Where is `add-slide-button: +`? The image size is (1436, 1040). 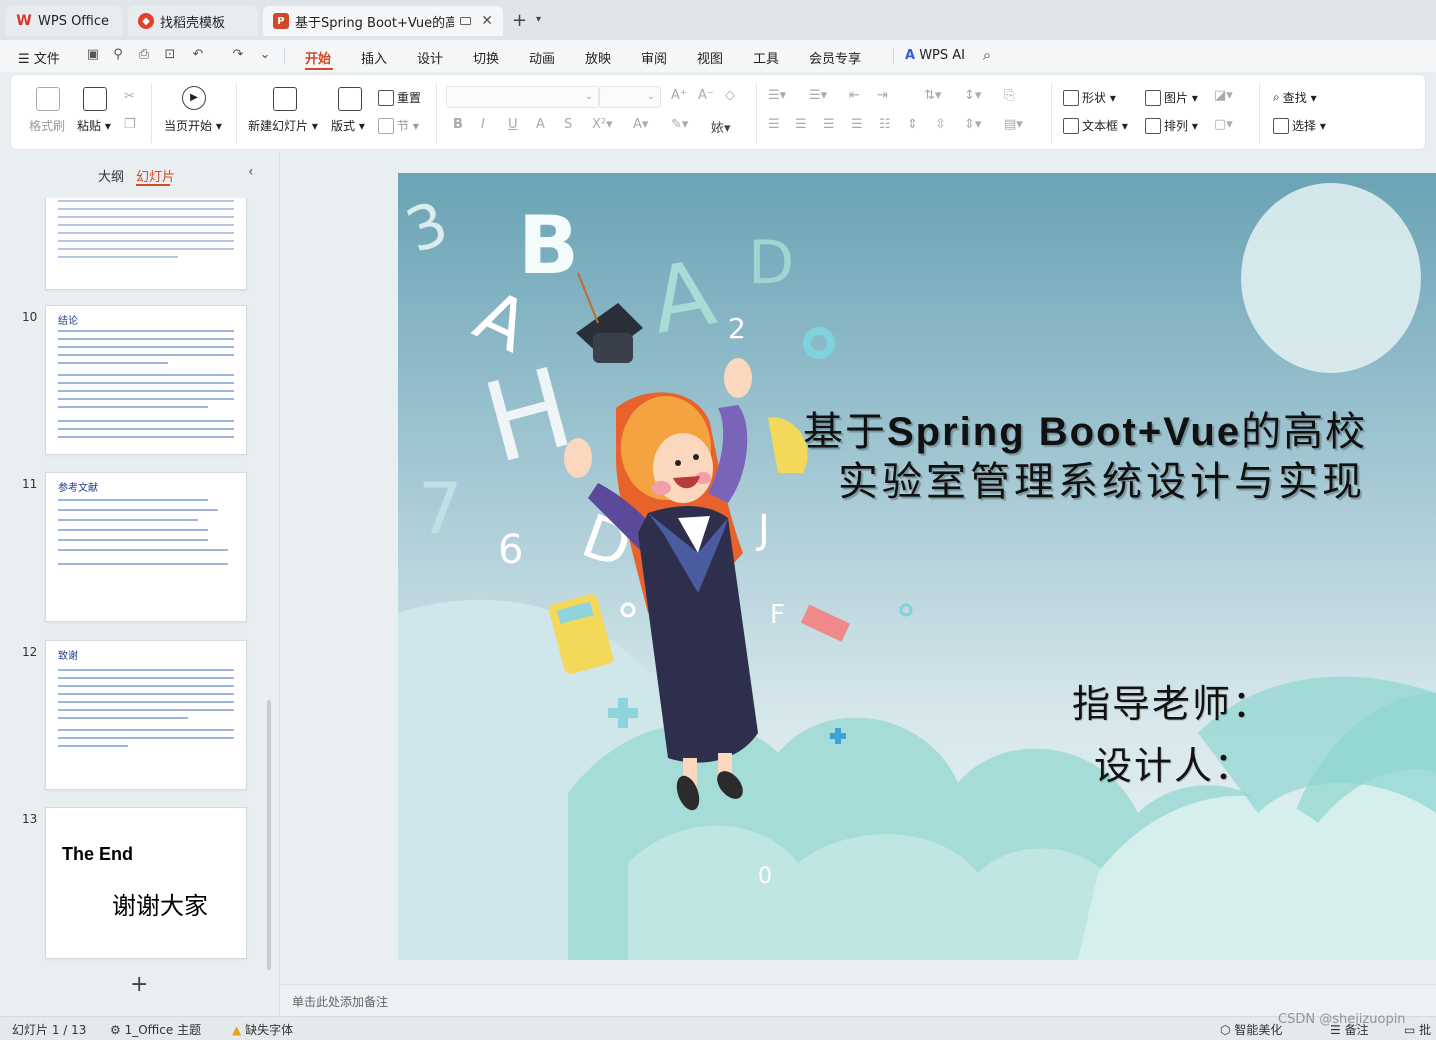
add-slide-button: + is located at coordinates (139, 984).